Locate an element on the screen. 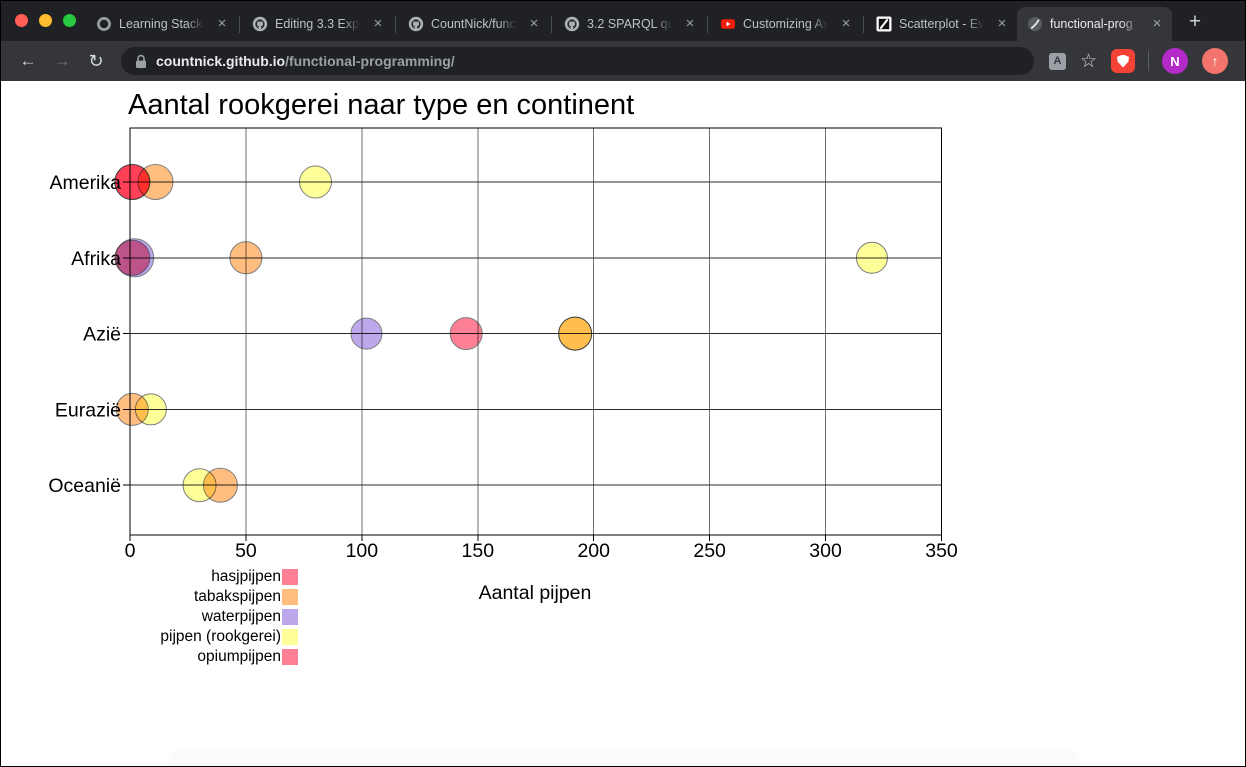  browser-tab-editing-3-3-expl: Editing 3.3 Expl × is located at coordinates (317, 24).